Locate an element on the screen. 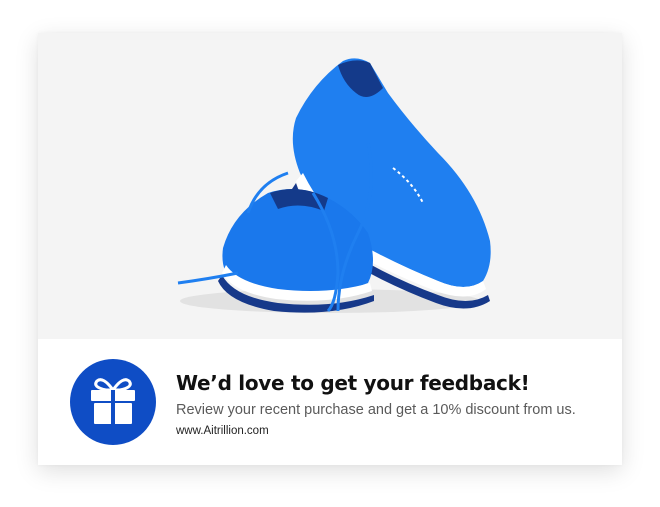  gift-badge is located at coordinates (113, 402).